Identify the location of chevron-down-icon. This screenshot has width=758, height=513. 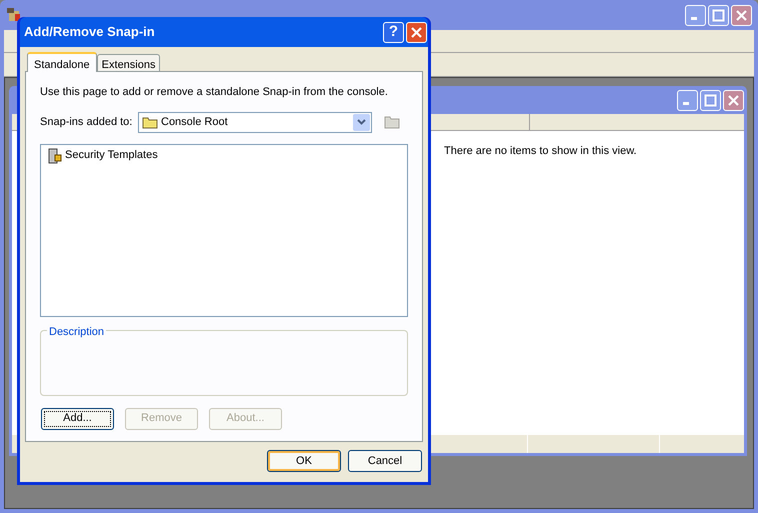
(361, 122).